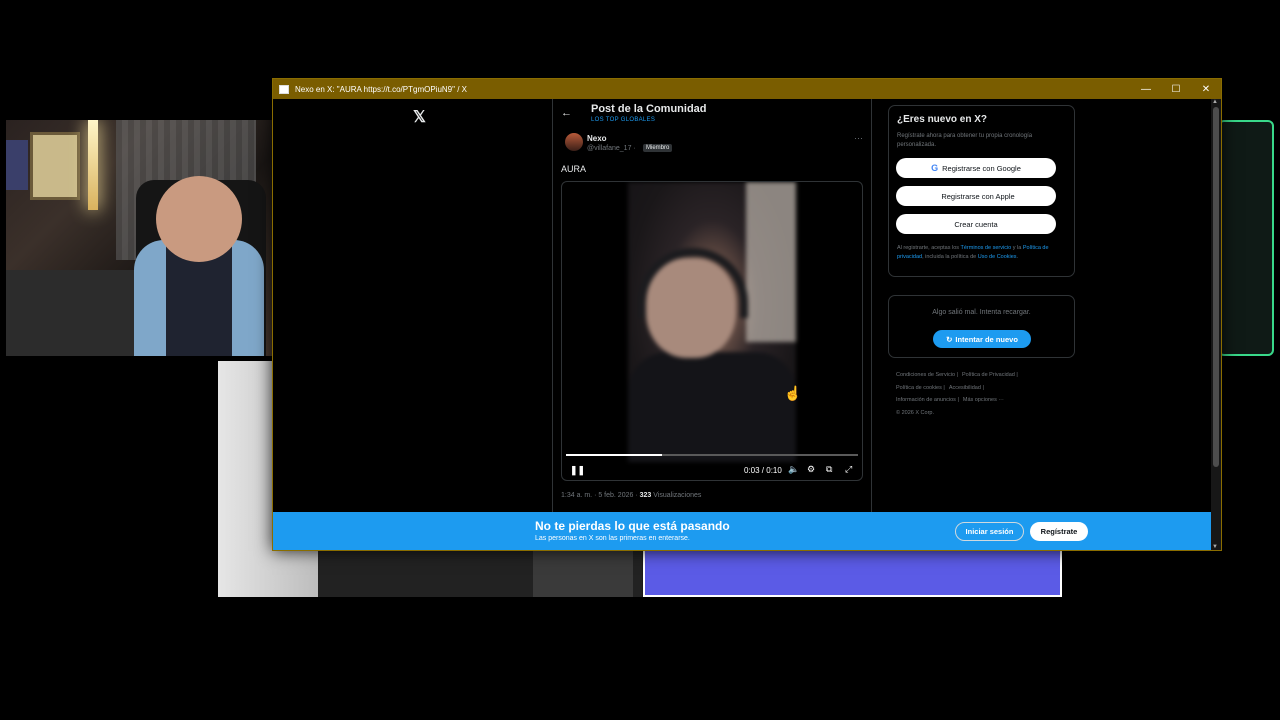  Describe the element at coordinates (139, 238) in the screenshot. I see `webcam-overlay` at that location.